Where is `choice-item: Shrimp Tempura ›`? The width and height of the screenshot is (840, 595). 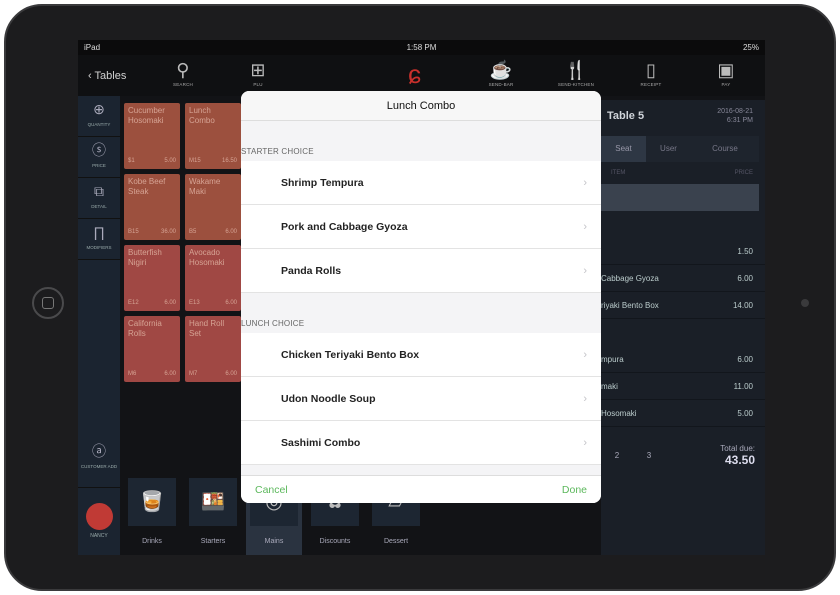 choice-item: Shrimp Tempura › is located at coordinates (421, 183).